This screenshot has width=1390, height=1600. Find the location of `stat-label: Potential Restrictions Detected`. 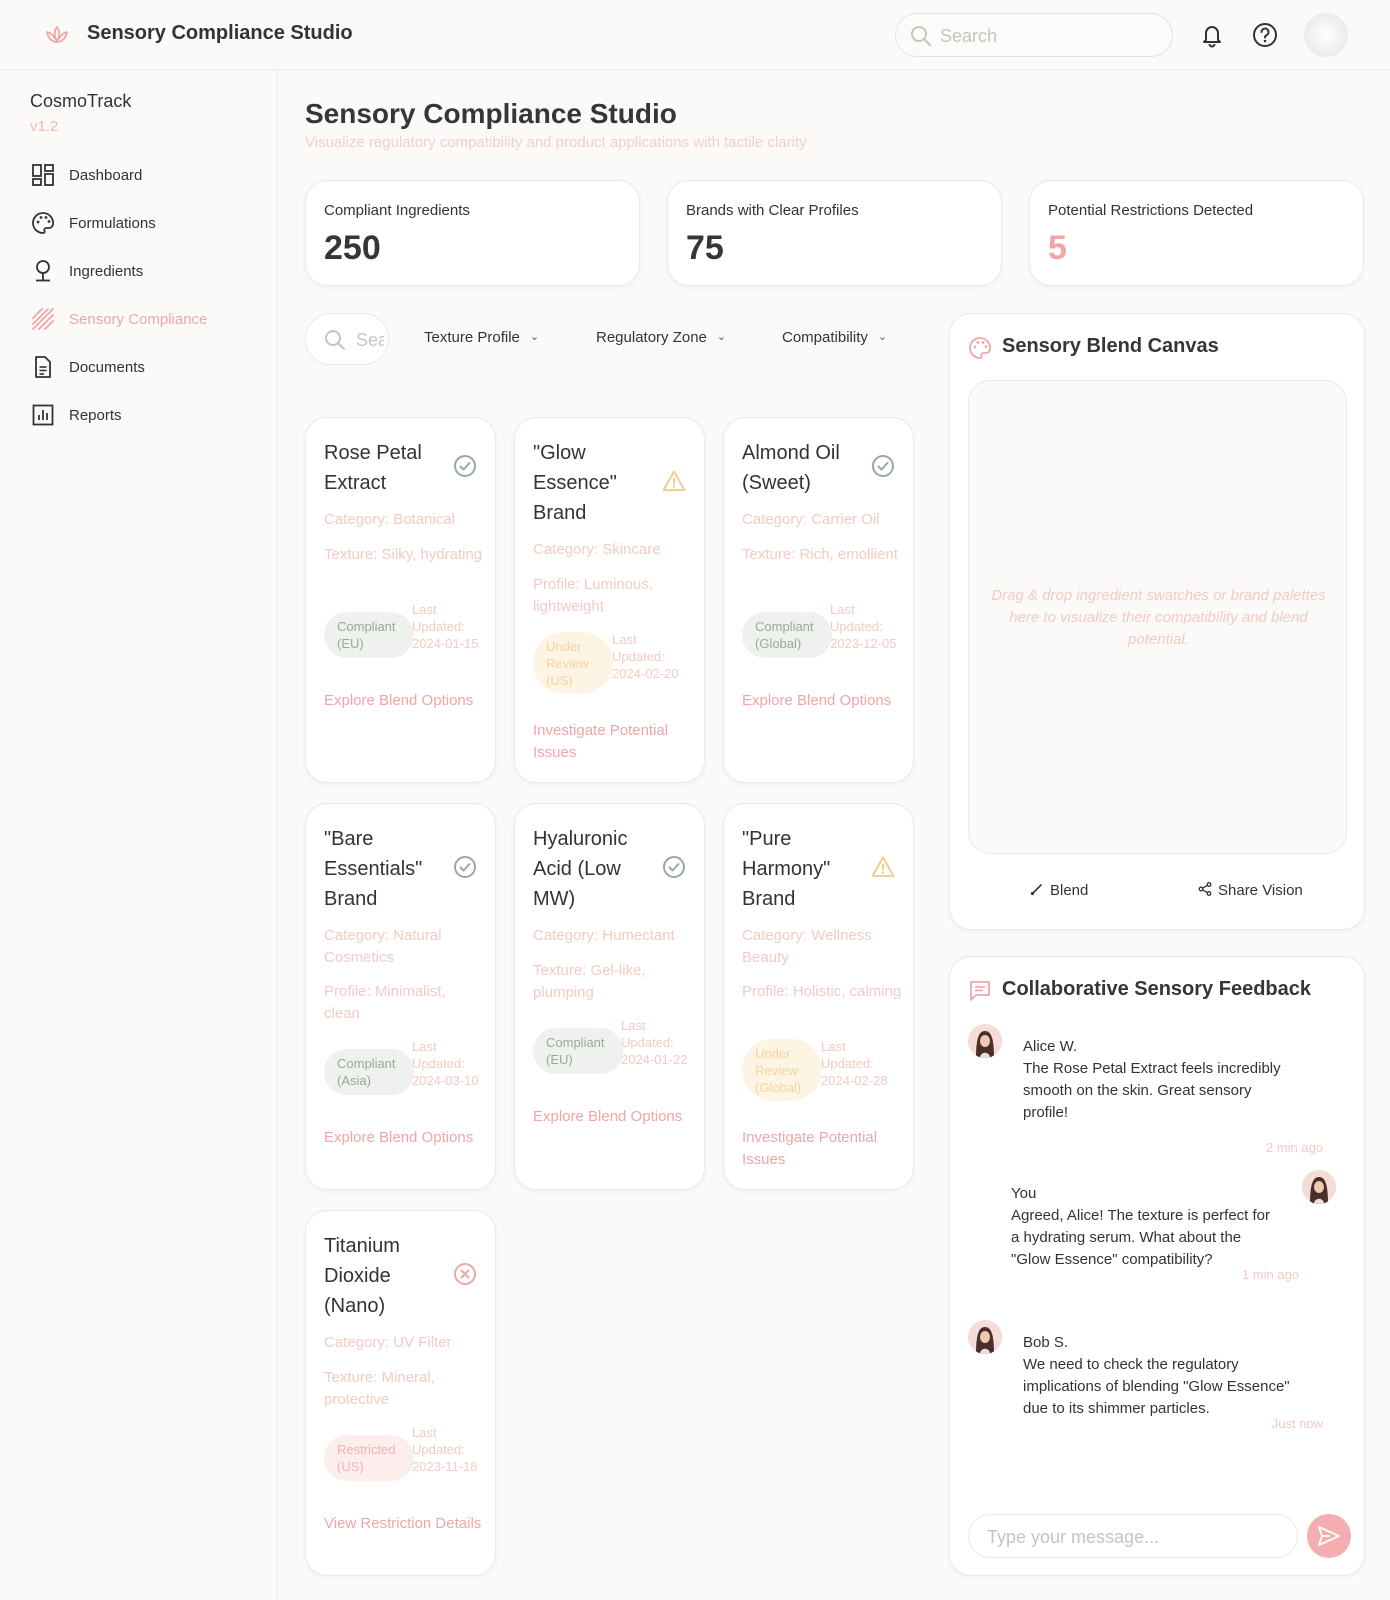

stat-label: Potential Restrictions Detected is located at coordinates (1151, 210).